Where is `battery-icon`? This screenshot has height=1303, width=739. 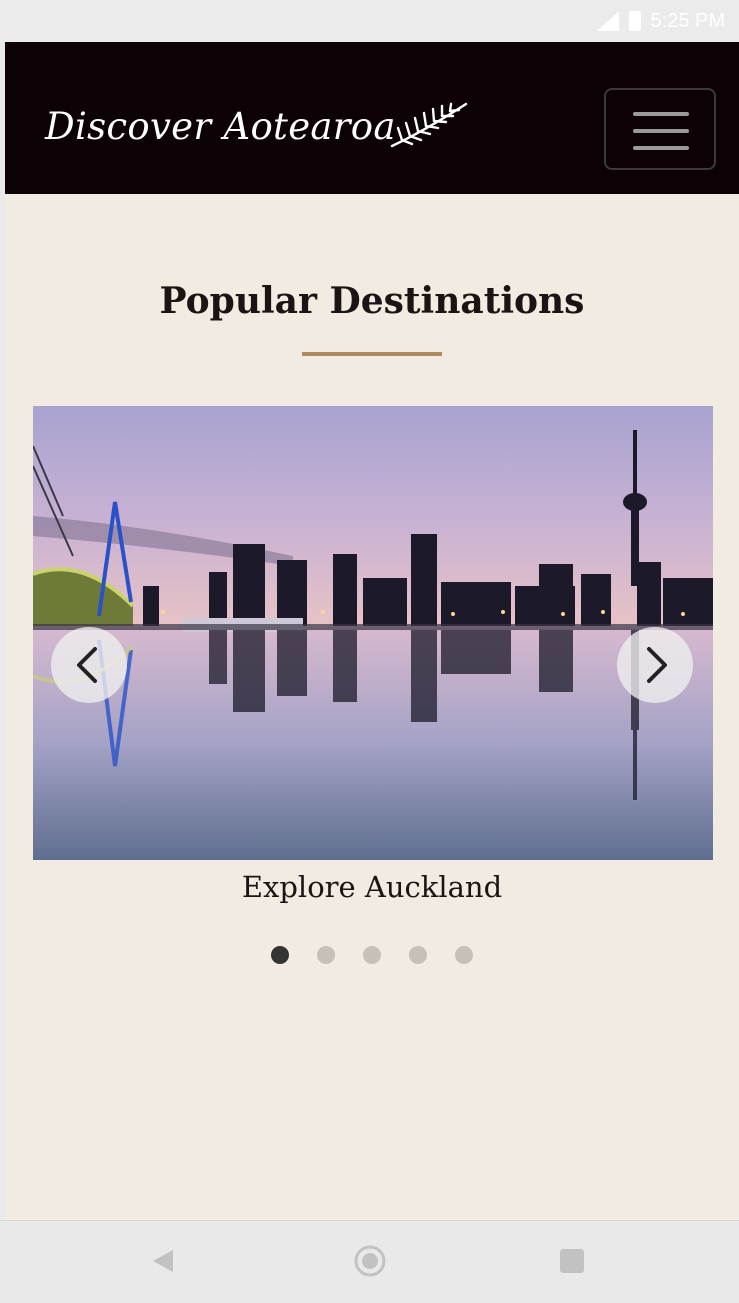 battery-icon is located at coordinates (634, 21).